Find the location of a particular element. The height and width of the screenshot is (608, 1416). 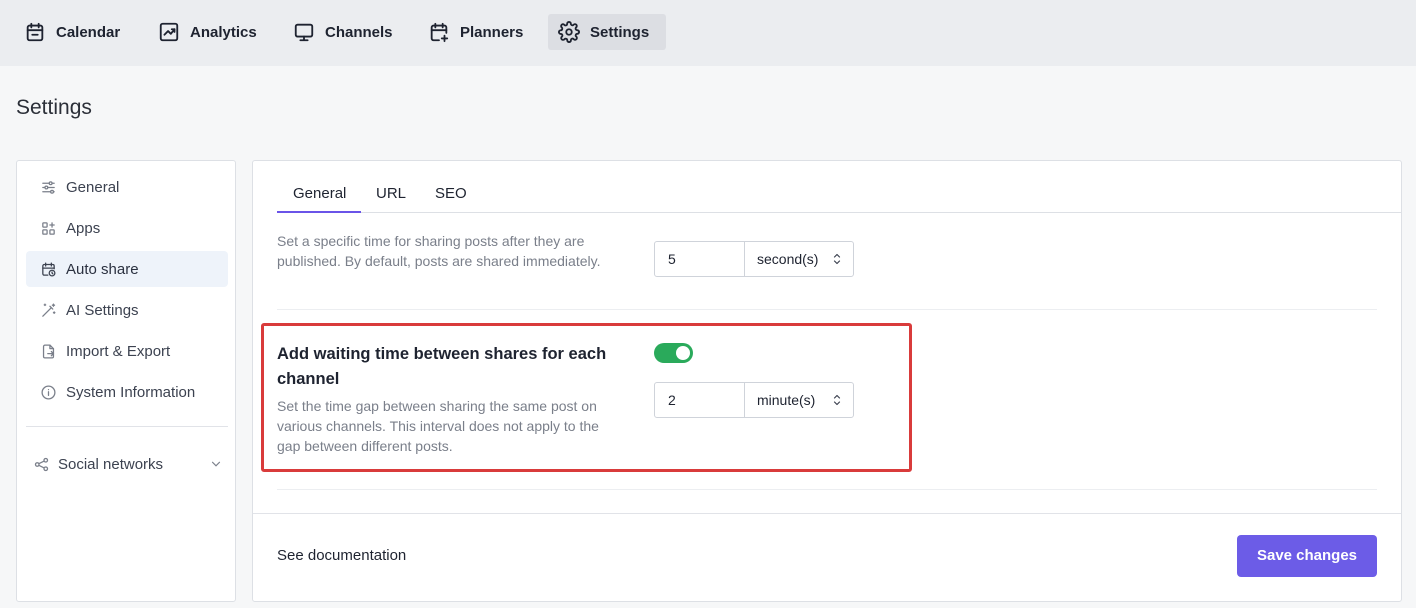

tab-general: General is located at coordinates (319, 199).